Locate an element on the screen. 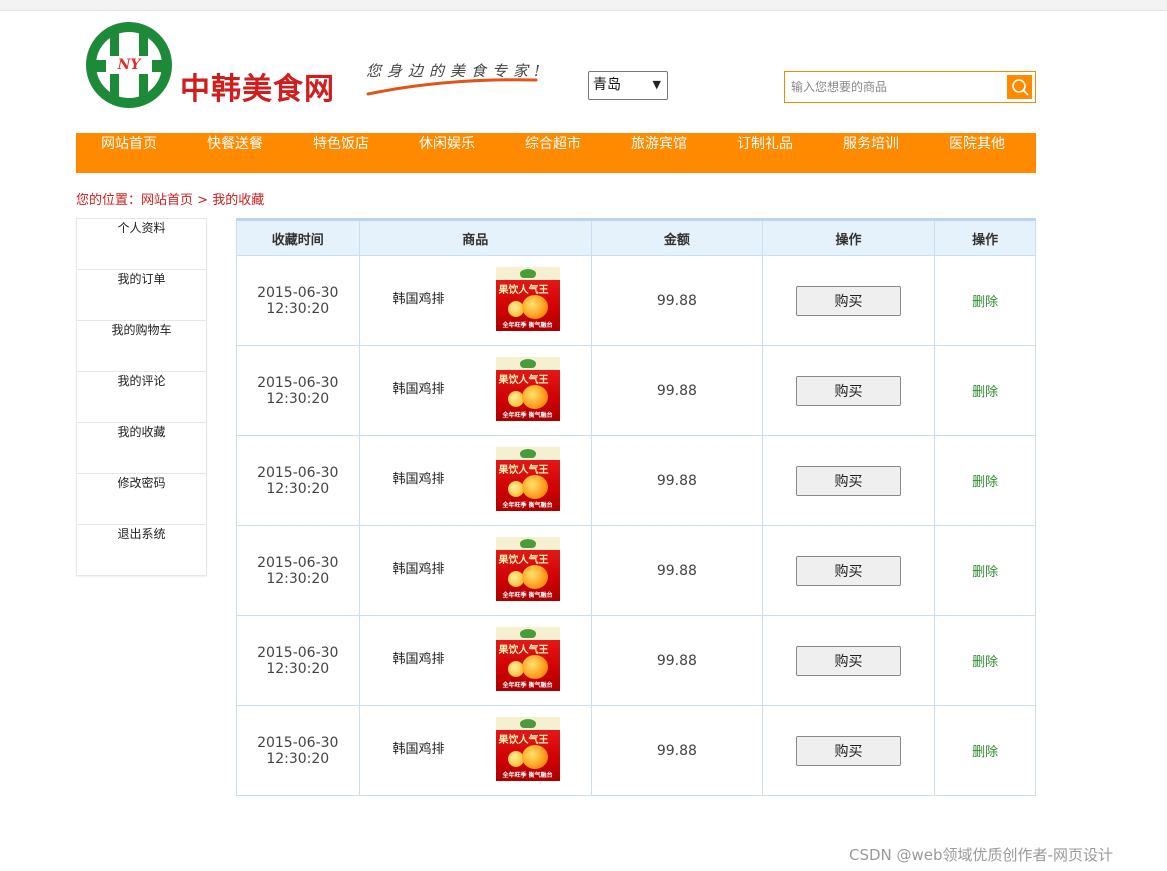 This screenshot has width=1167, height=871. slogan-swoosh-icon is located at coordinates (452, 87).